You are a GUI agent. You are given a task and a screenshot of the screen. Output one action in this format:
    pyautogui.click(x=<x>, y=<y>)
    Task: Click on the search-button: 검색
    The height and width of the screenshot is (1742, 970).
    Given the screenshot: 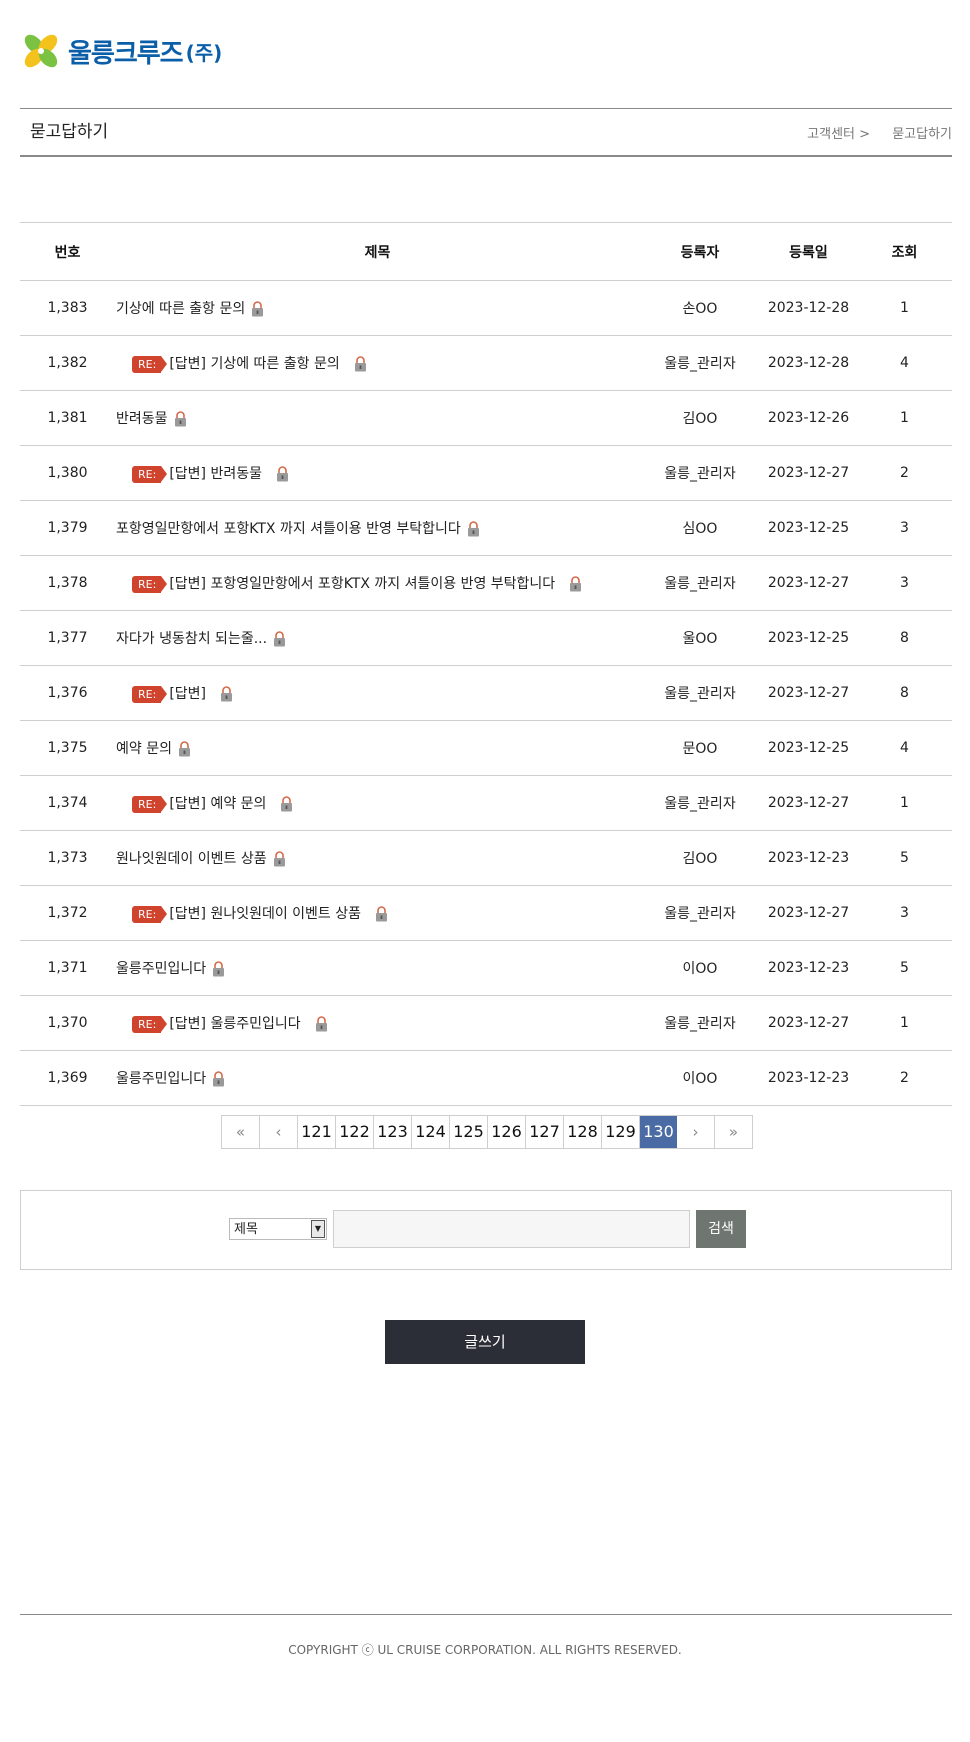 What is the action you would take?
    pyautogui.click(x=721, y=1229)
    